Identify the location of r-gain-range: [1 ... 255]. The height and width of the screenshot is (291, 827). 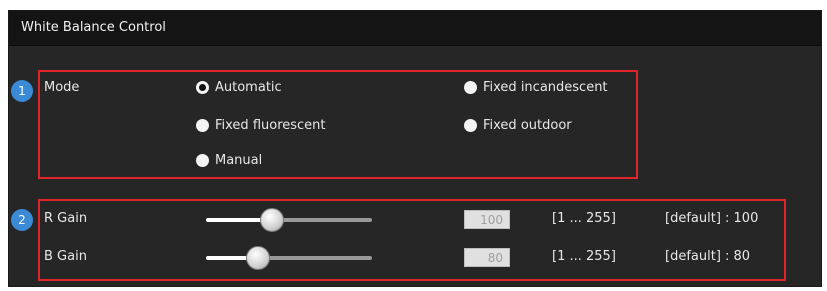
(584, 218).